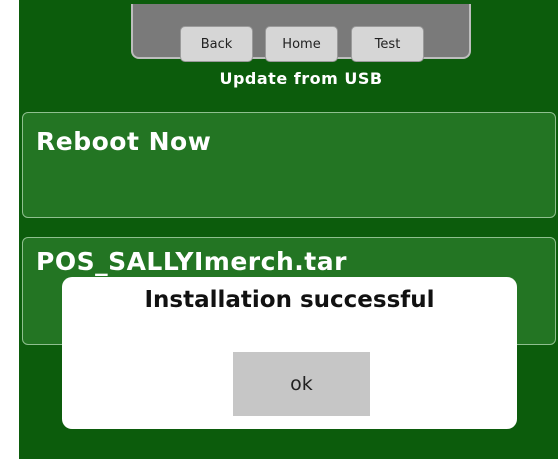 This screenshot has width=558, height=459. Describe the element at coordinates (191, 261) in the screenshot. I see `update-file-label: POS_SALLYImerch.tar` at that location.